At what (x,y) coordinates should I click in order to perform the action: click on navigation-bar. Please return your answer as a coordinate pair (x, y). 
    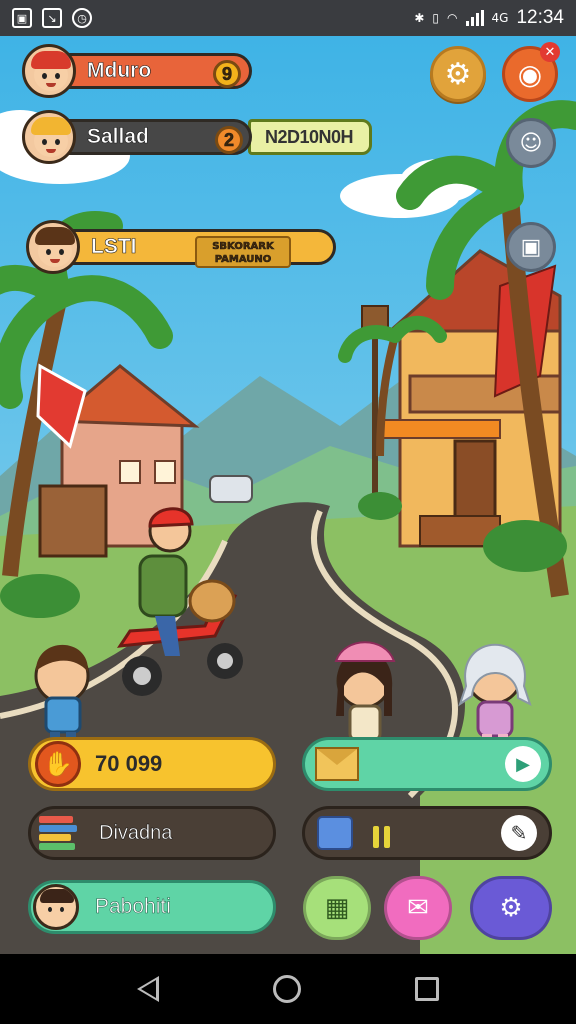
    Looking at the image, I should click on (288, 989).